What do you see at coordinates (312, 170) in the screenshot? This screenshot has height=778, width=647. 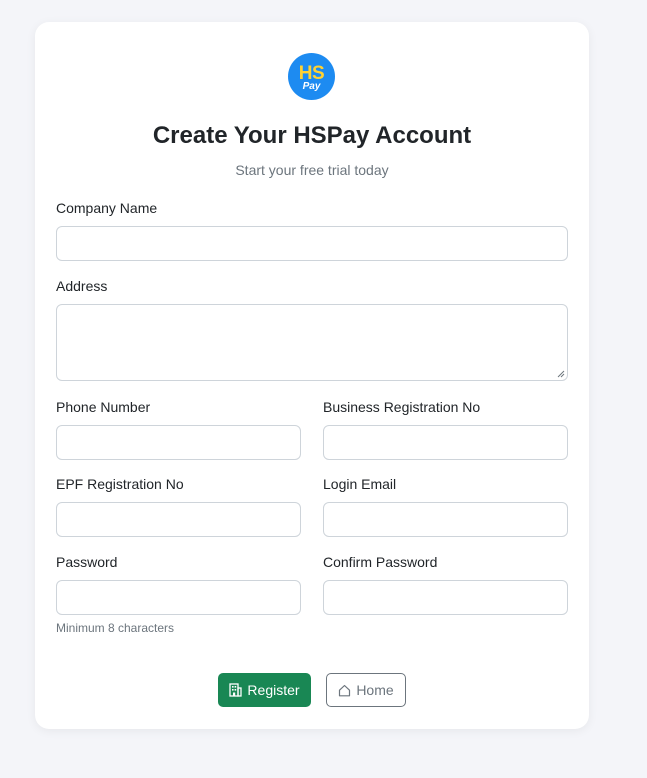 I see `page-subtitle: Start your free trial today` at bounding box center [312, 170].